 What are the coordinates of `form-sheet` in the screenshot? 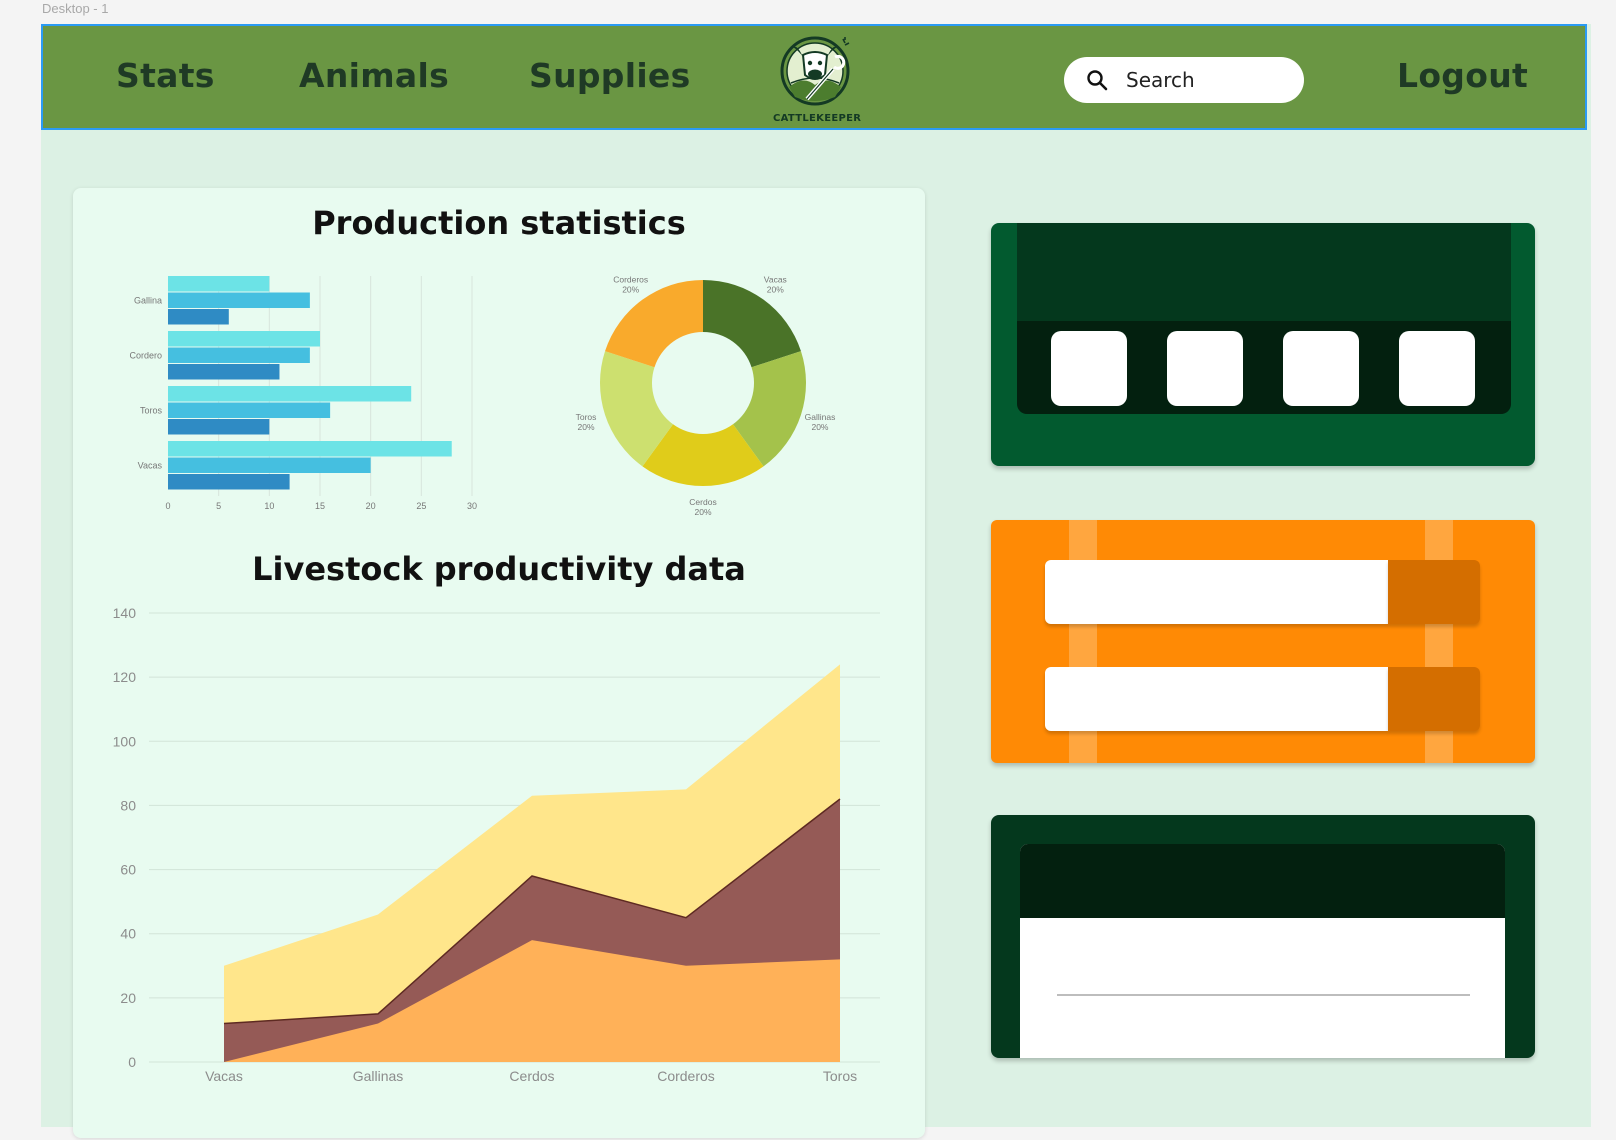 It's located at (1262, 951).